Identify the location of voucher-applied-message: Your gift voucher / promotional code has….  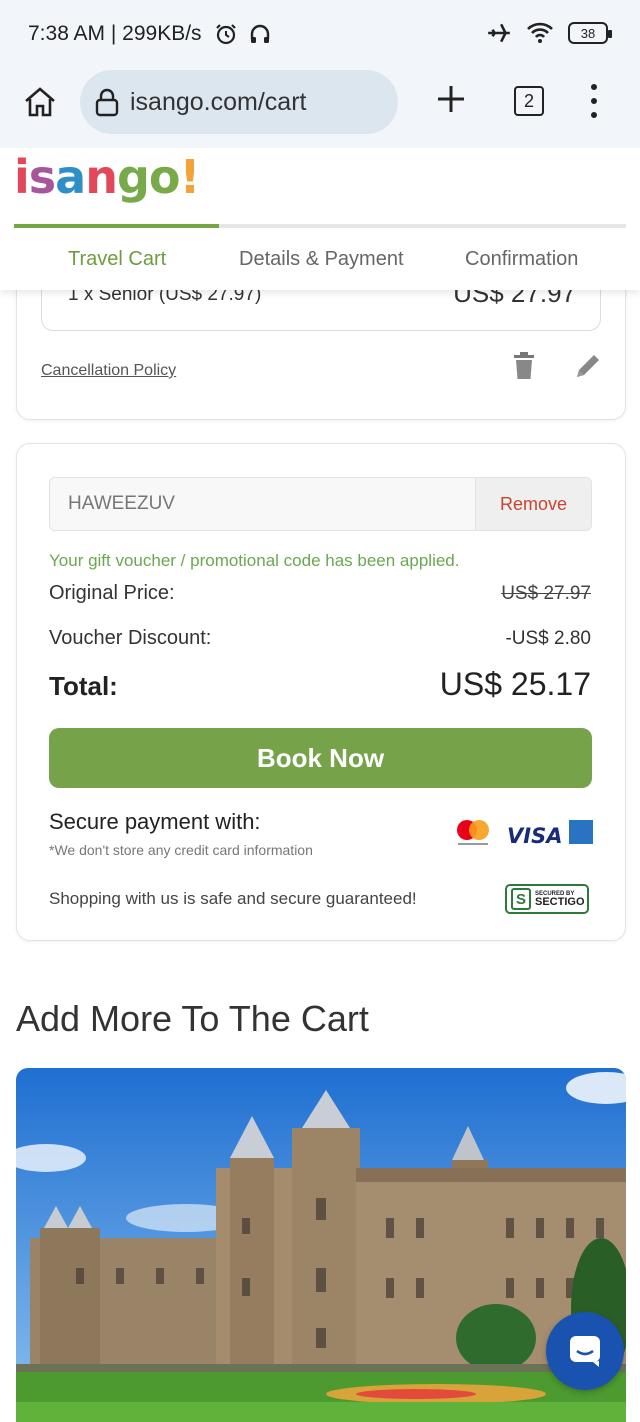
(254, 560).